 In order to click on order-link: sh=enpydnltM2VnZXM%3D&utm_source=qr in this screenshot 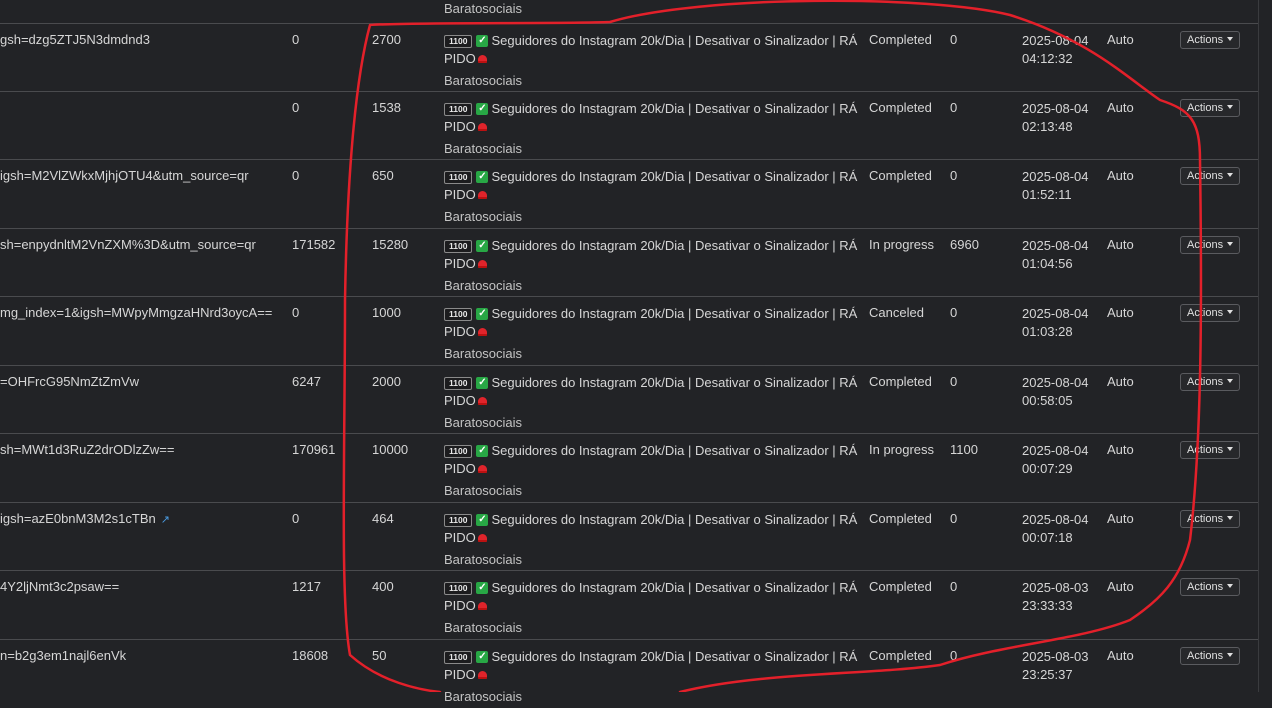, I will do `click(128, 244)`.